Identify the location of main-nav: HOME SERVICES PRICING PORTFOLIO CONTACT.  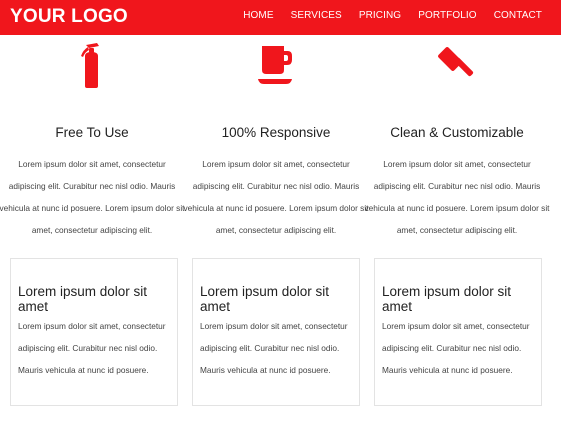
(384, 15).